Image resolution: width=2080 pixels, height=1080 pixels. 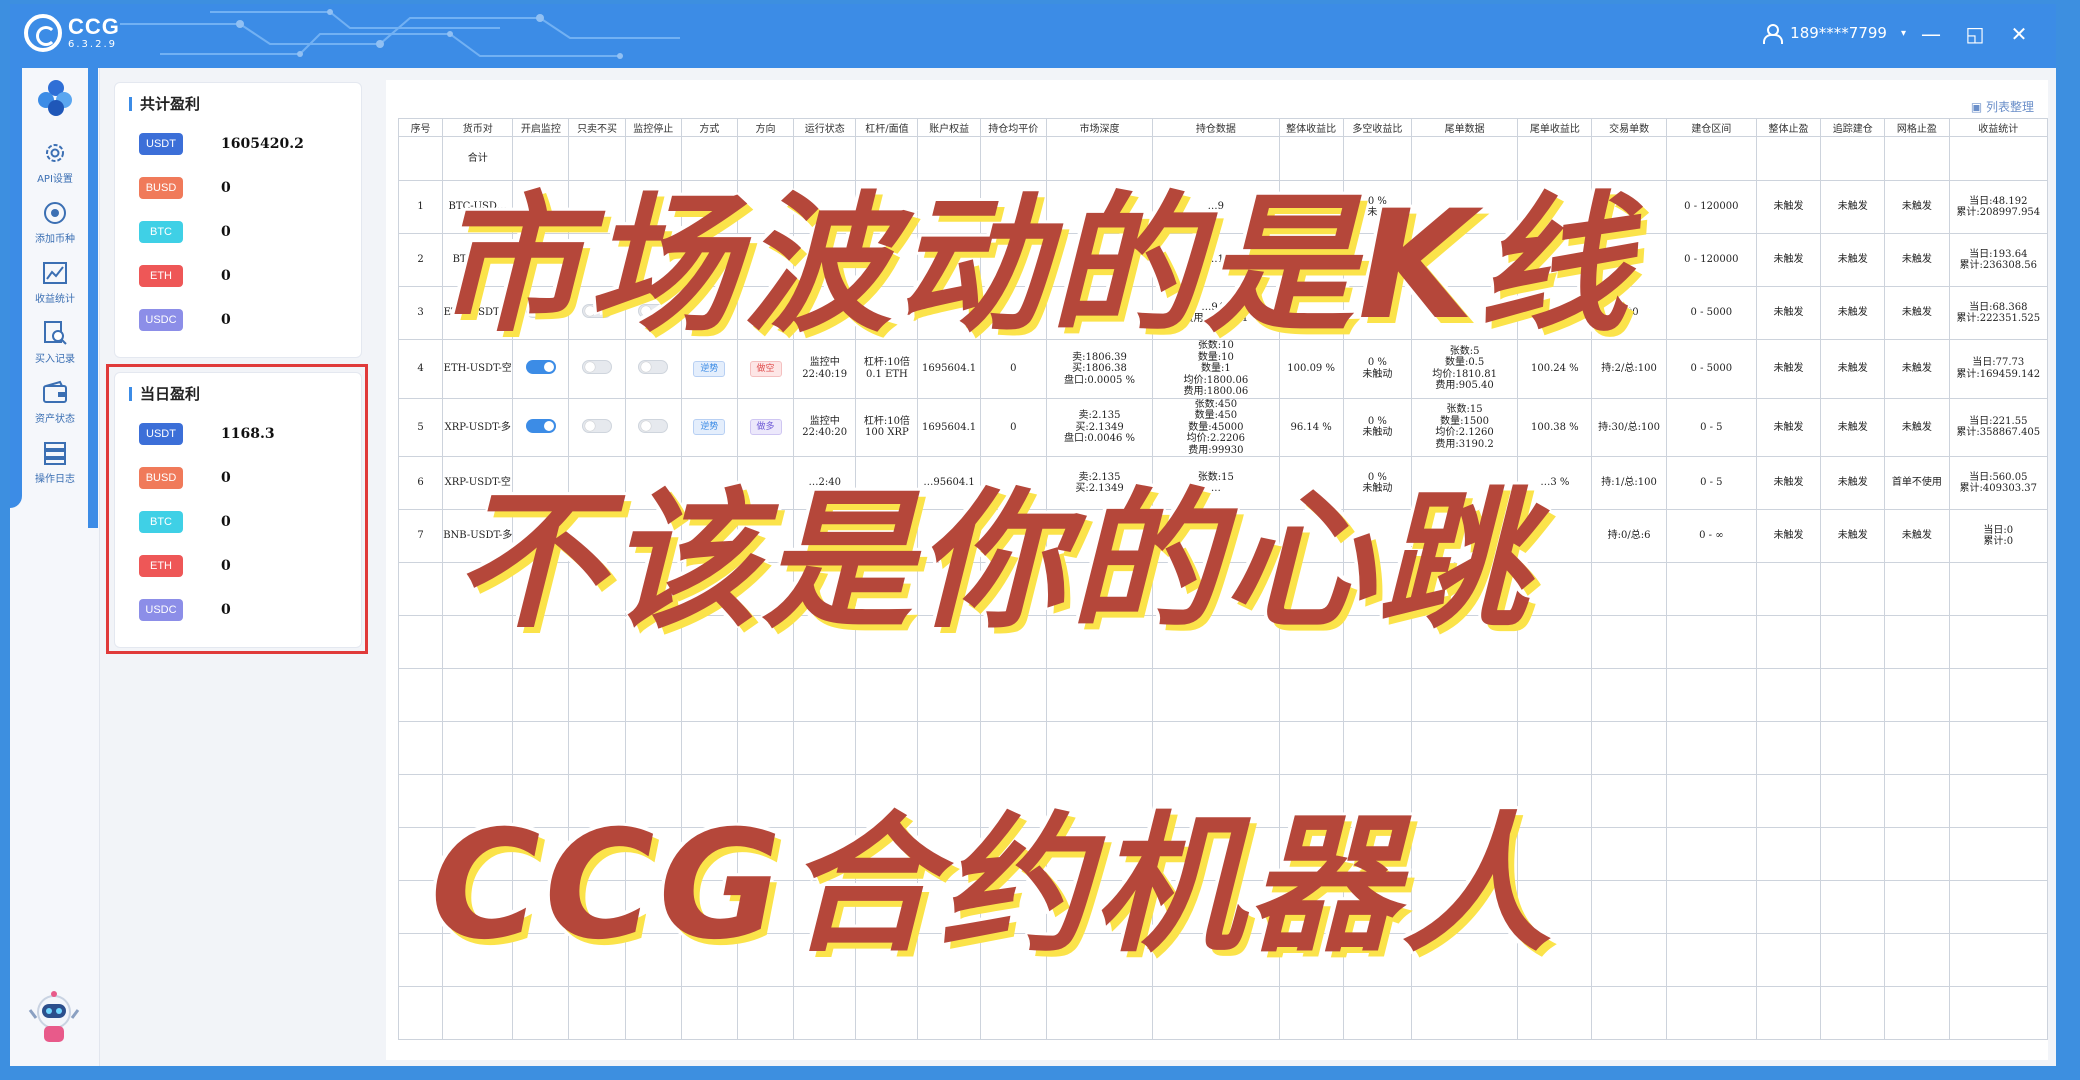 What do you see at coordinates (887, 127) in the screenshot?
I see `column-header: 杠杆/面值` at bounding box center [887, 127].